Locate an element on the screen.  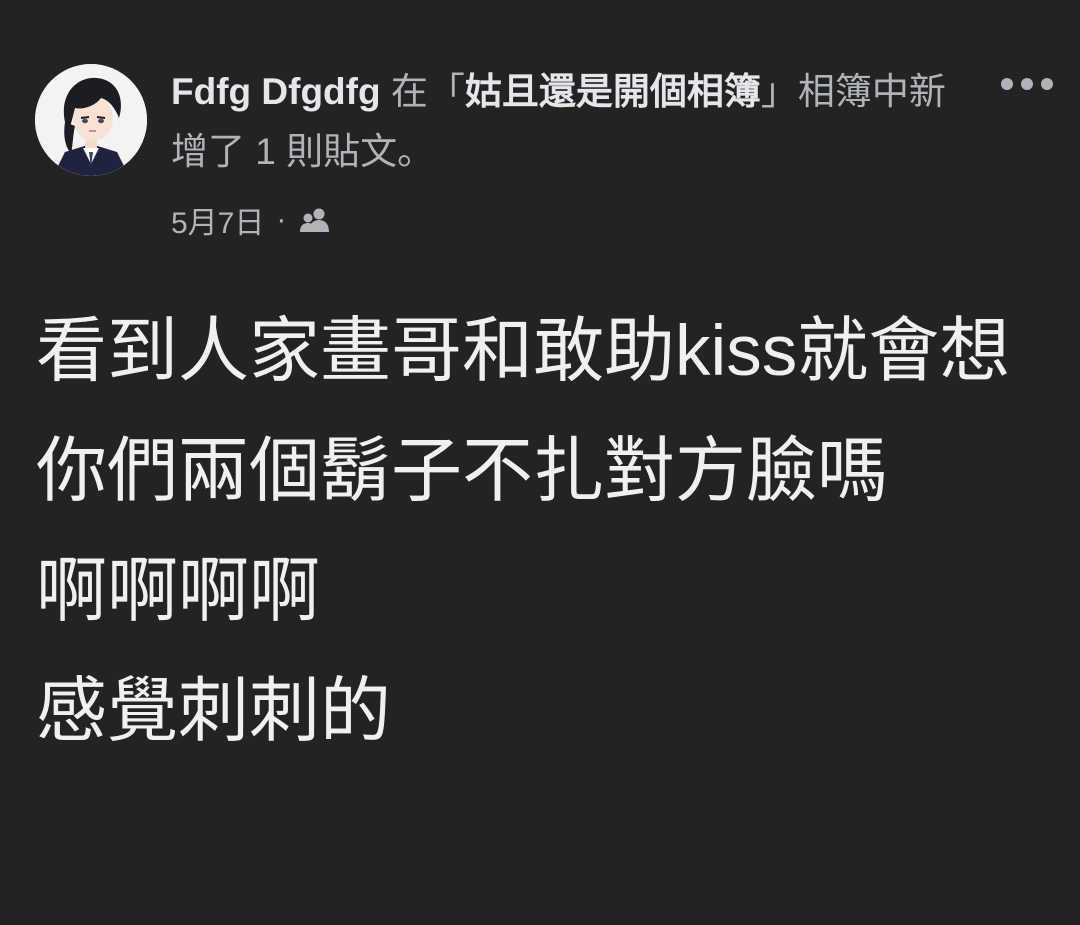
post-line-4: 感覺刺刺的 is located at coordinates (214, 711).